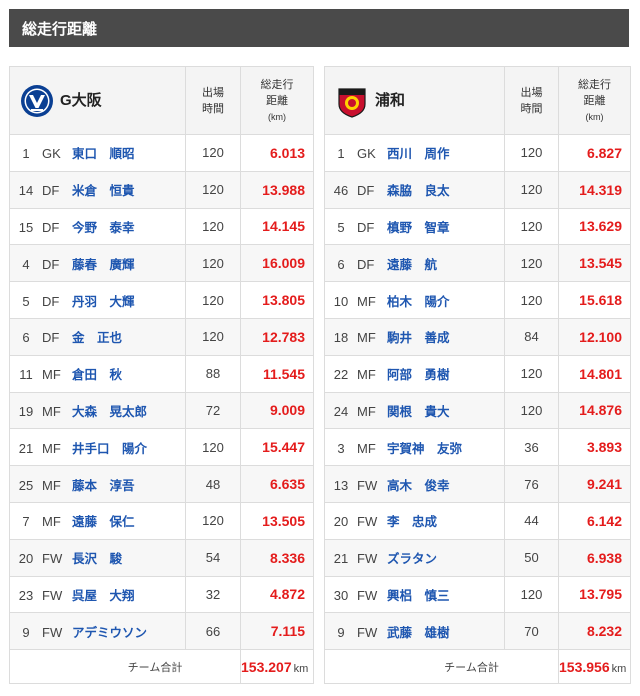 Image resolution: width=640 pixels, height=696 pixels. What do you see at coordinates (277, 557) in the screenshot?
I see `distance-value: 8.336` at bounding box center [277, 557].